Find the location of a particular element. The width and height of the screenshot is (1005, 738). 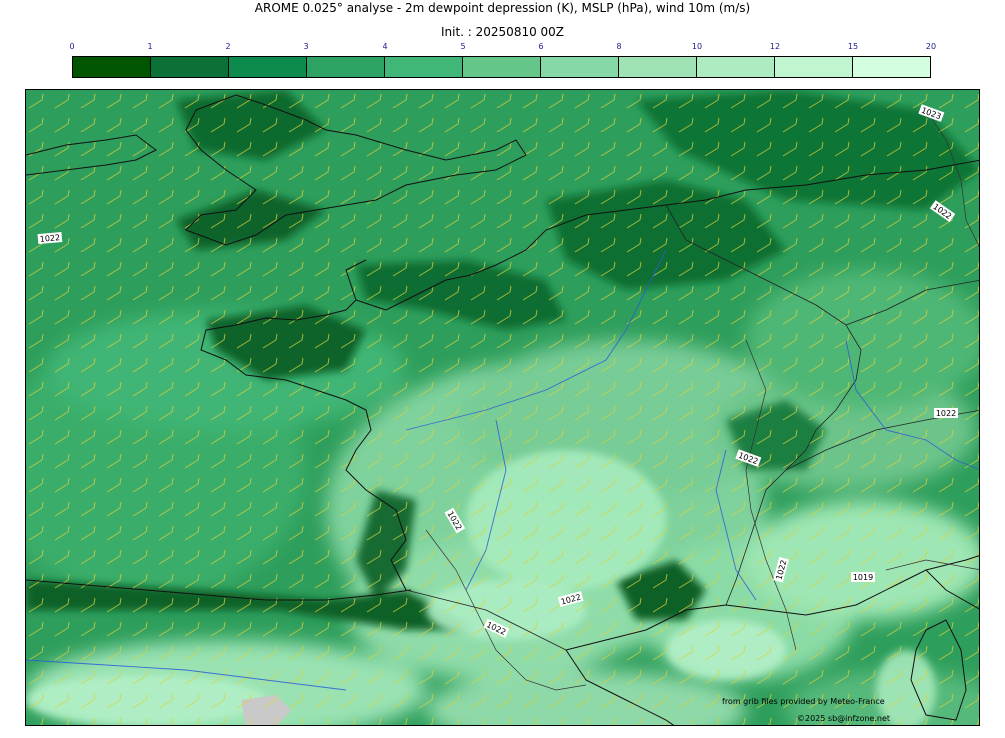

colorbar-tick-label: 15 is located at coordinates (853, 46).